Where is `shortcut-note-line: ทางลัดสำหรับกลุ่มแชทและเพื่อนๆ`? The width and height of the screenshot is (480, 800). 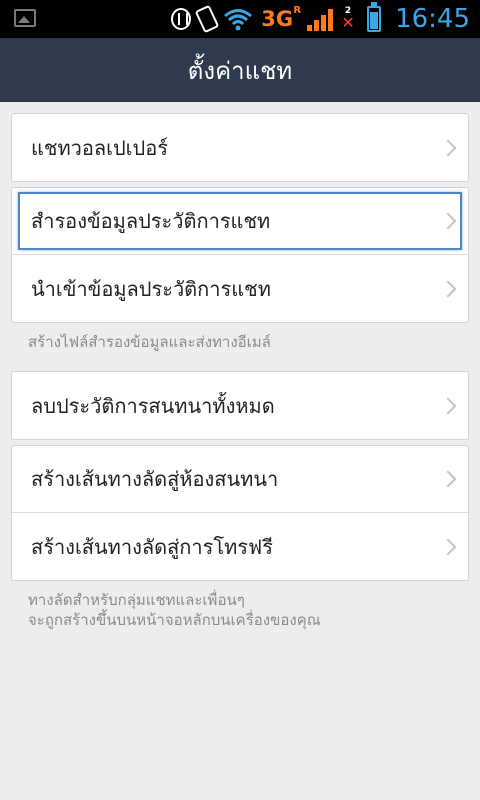
shortcut-note-line: ทางลัดสำหรับกลุ่มแชทและเพื่อนๆ is located at coordinates (136, 600).